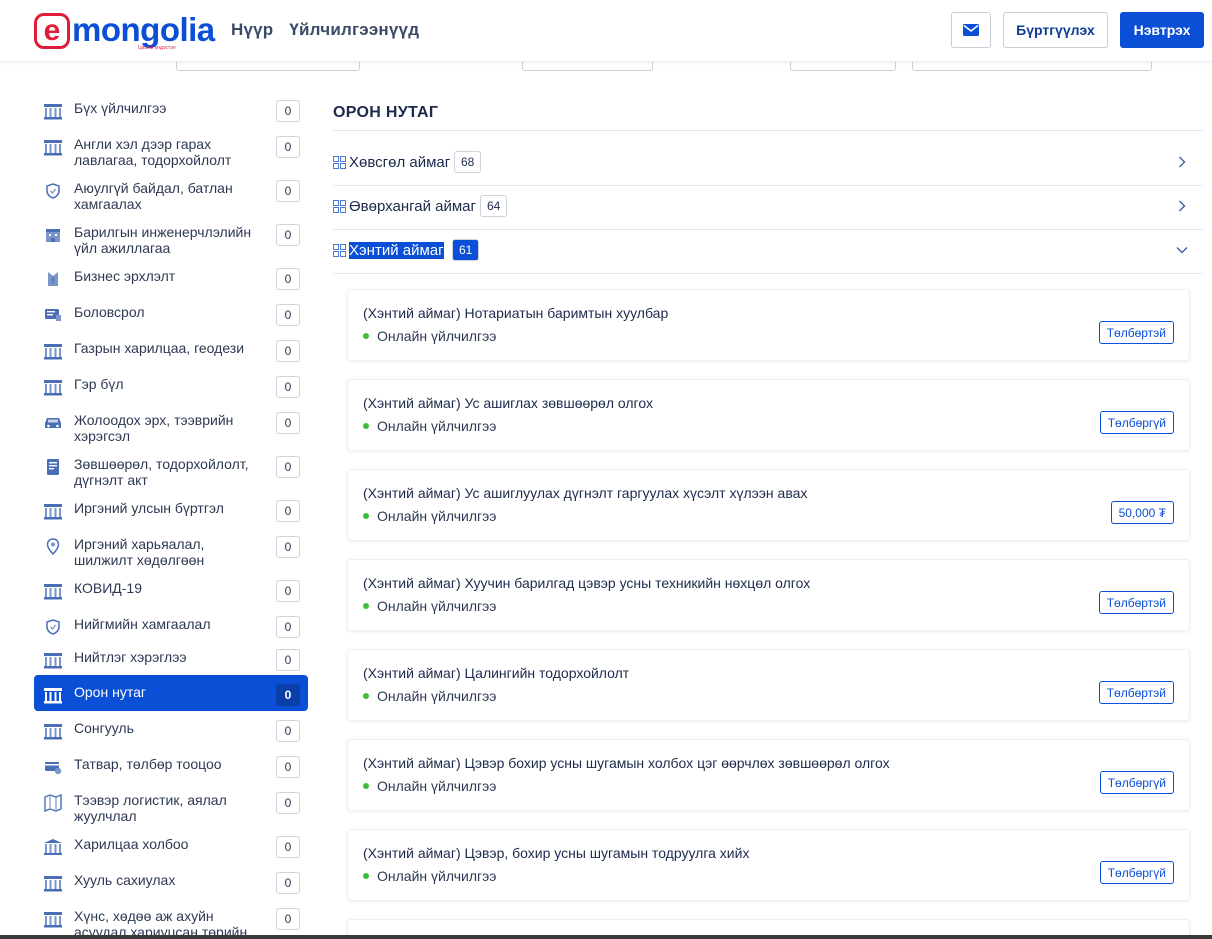 The image size is (1212, 939). I want to click on sidebar-item: Иргэний харьяалал, шилжилт хөдөлгөөн 0, so click(171, 549).